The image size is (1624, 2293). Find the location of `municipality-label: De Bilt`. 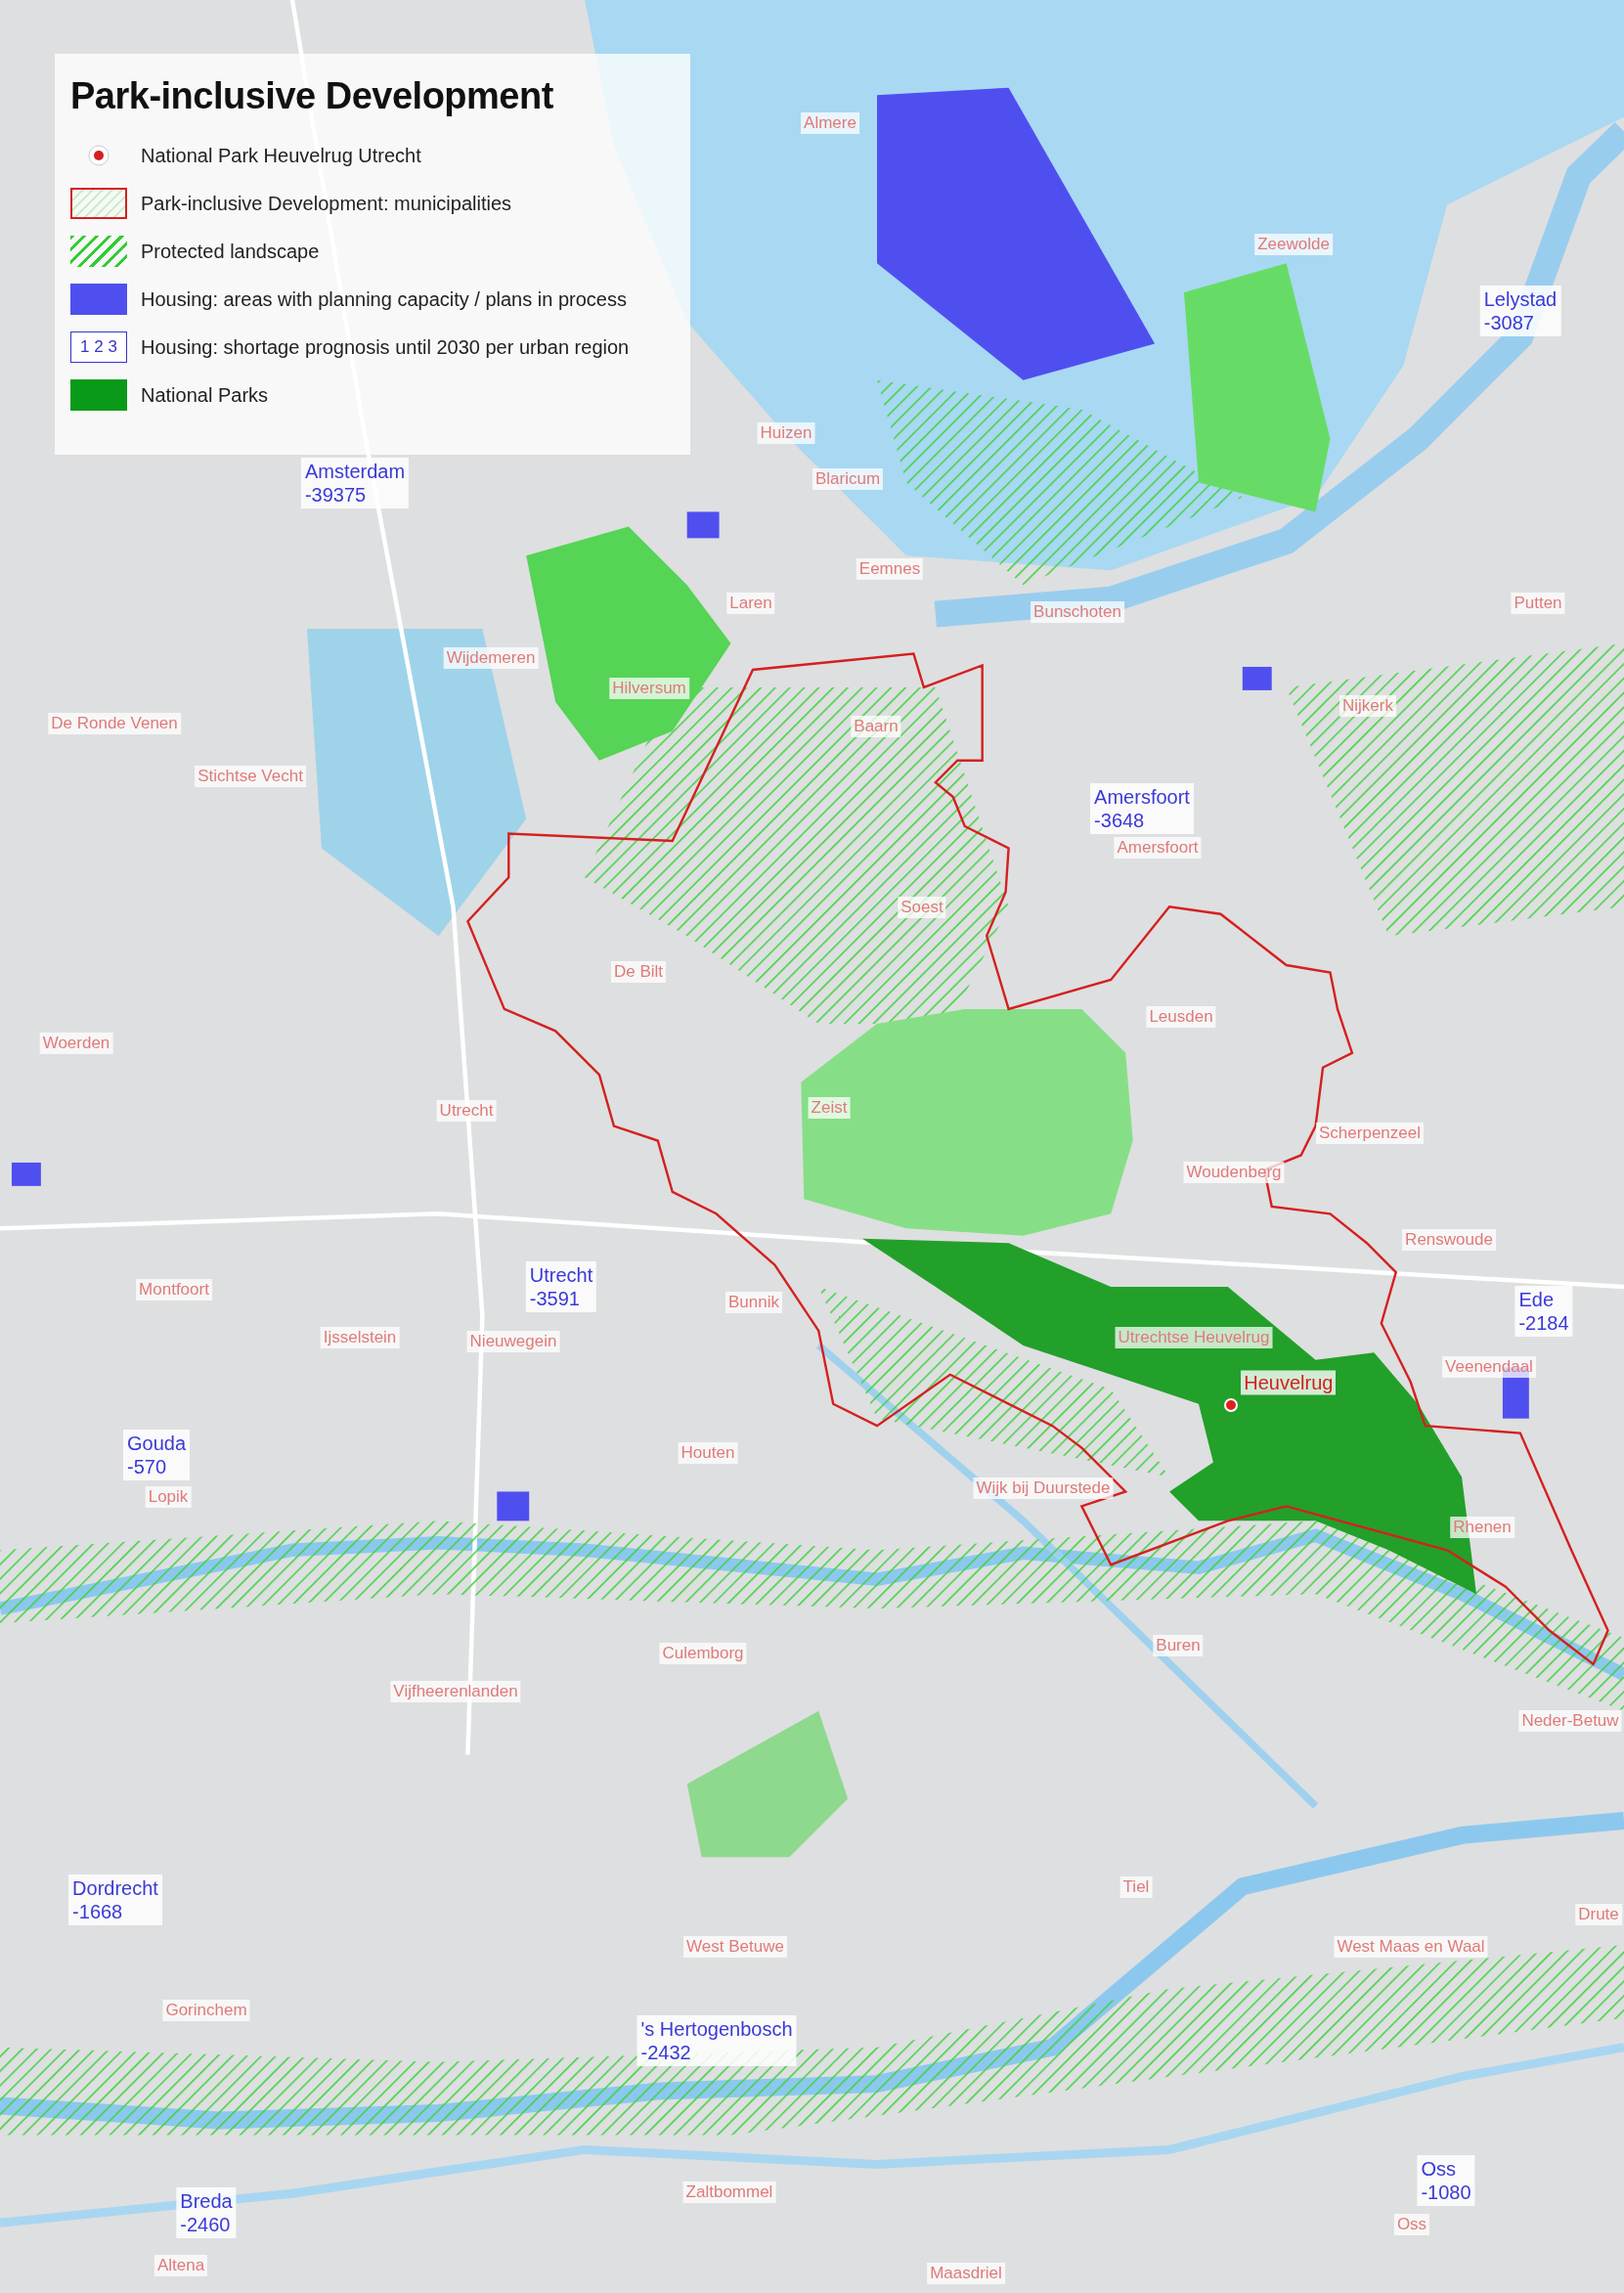

municipality-label: De Bilt is located at coordinates (638, 972).